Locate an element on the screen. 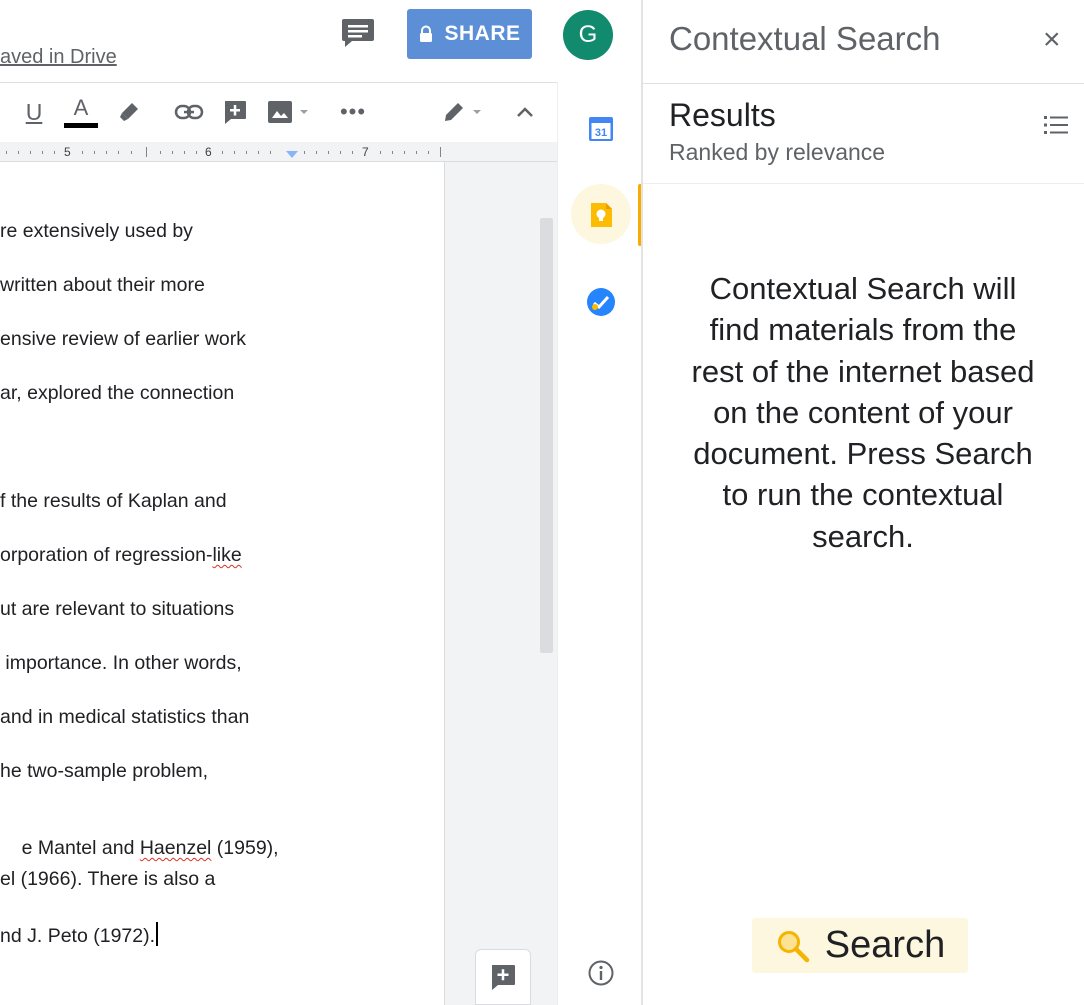  keep-icon-wrapper is located at coordinates (601, 217).